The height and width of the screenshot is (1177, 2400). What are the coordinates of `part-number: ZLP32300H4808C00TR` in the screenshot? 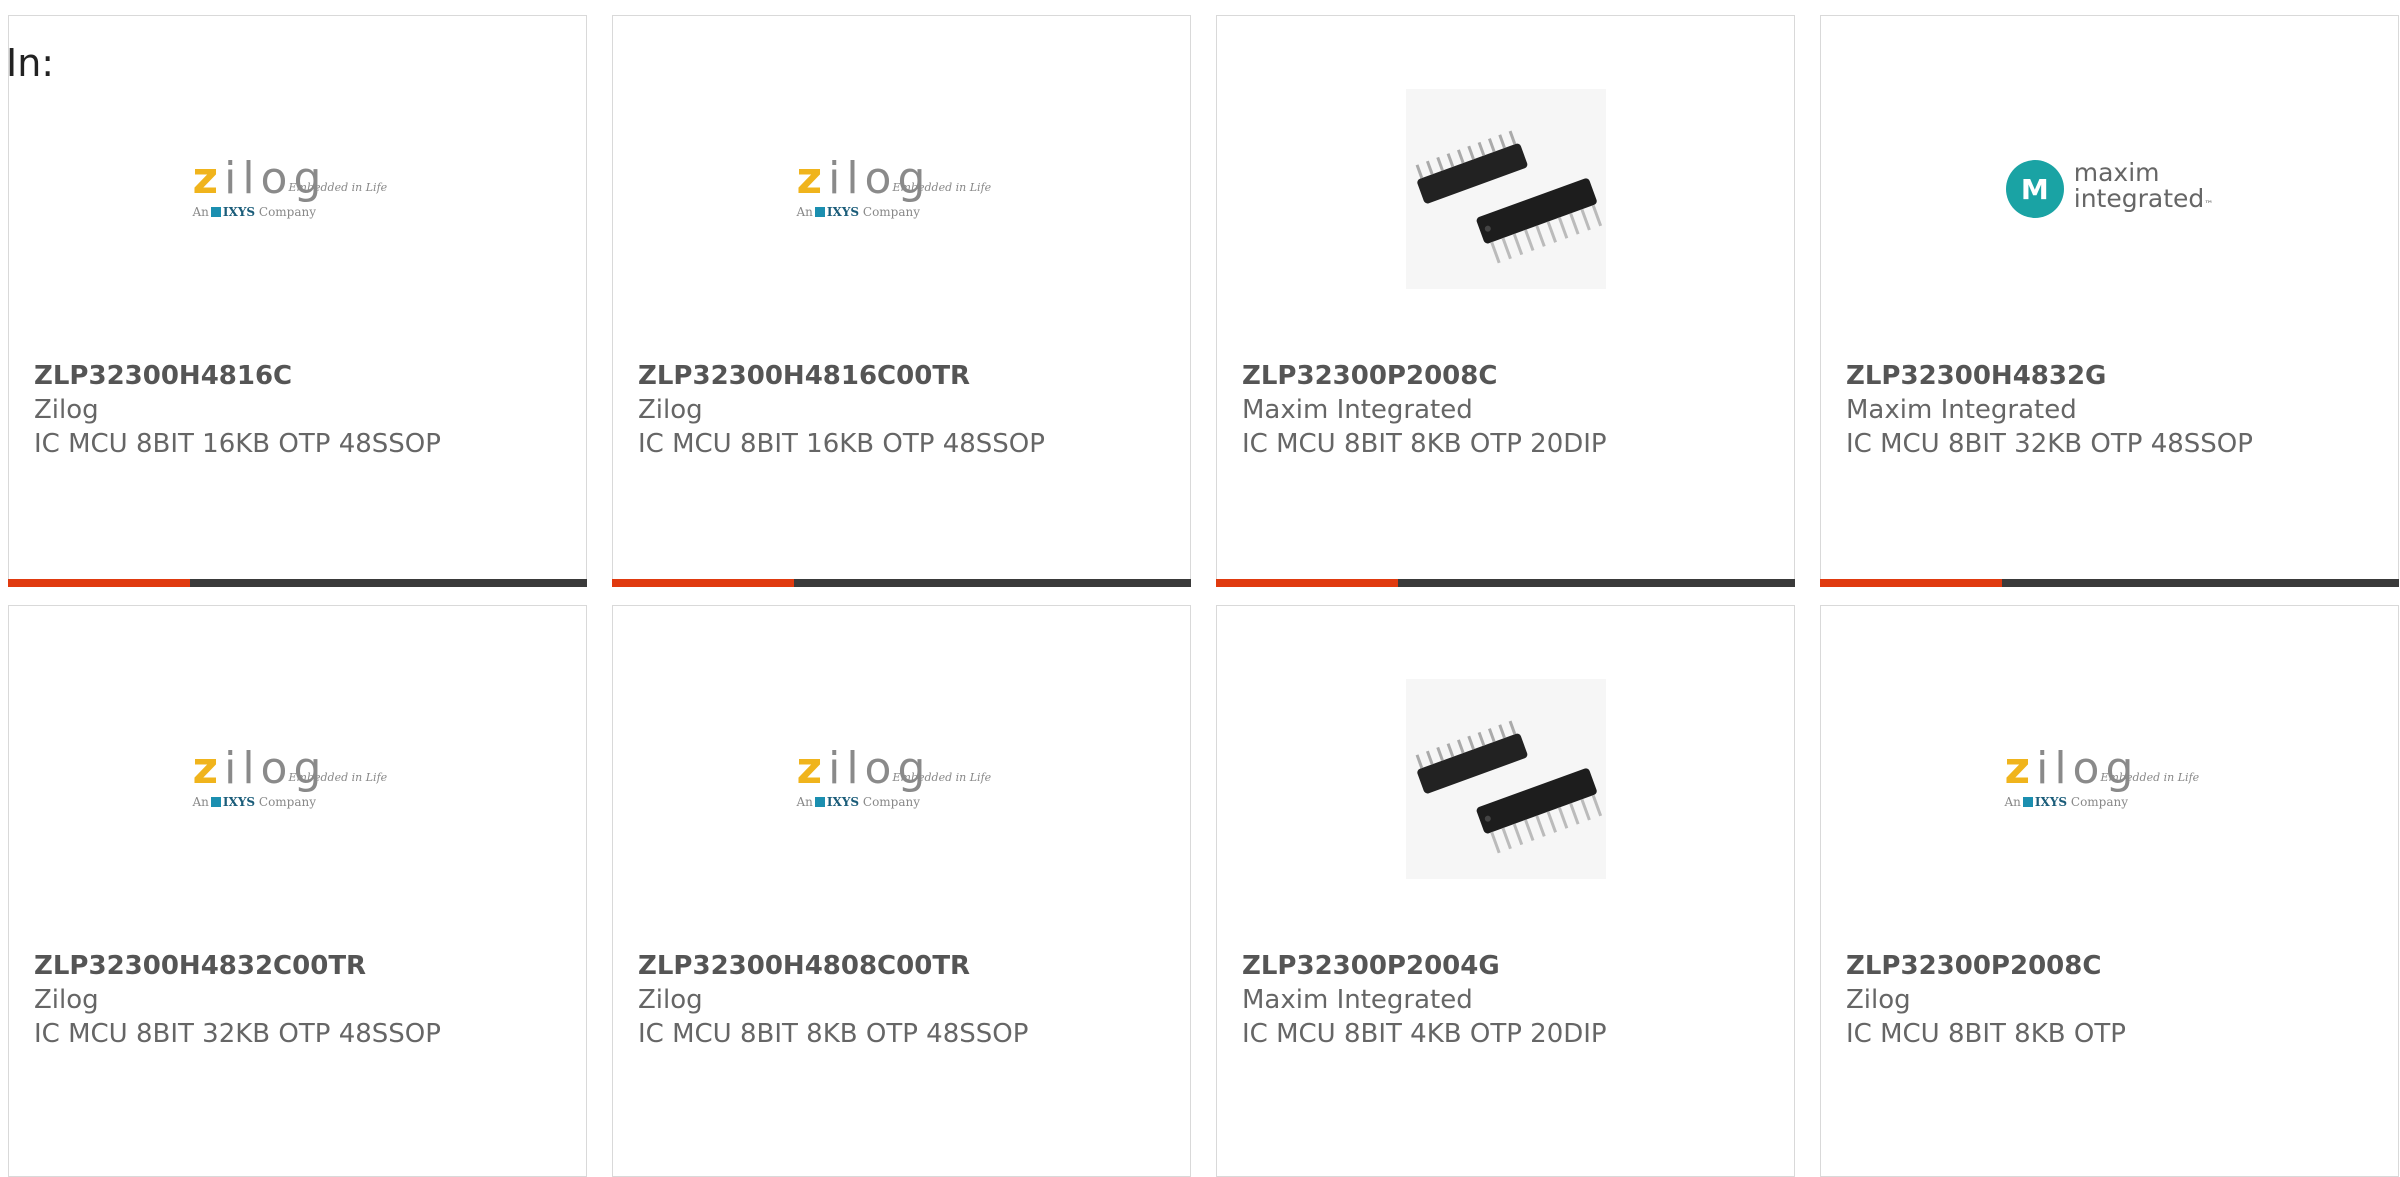 It's located at (804, 966).